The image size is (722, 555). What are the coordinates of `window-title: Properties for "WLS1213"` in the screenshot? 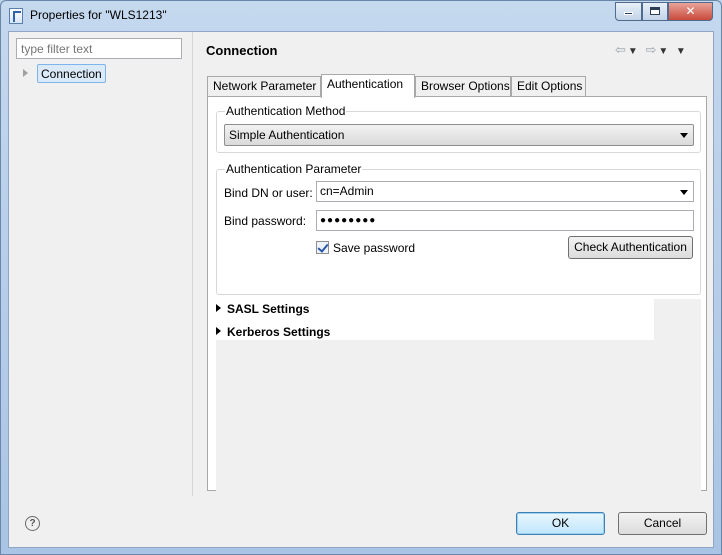 It's located at (98, 15).